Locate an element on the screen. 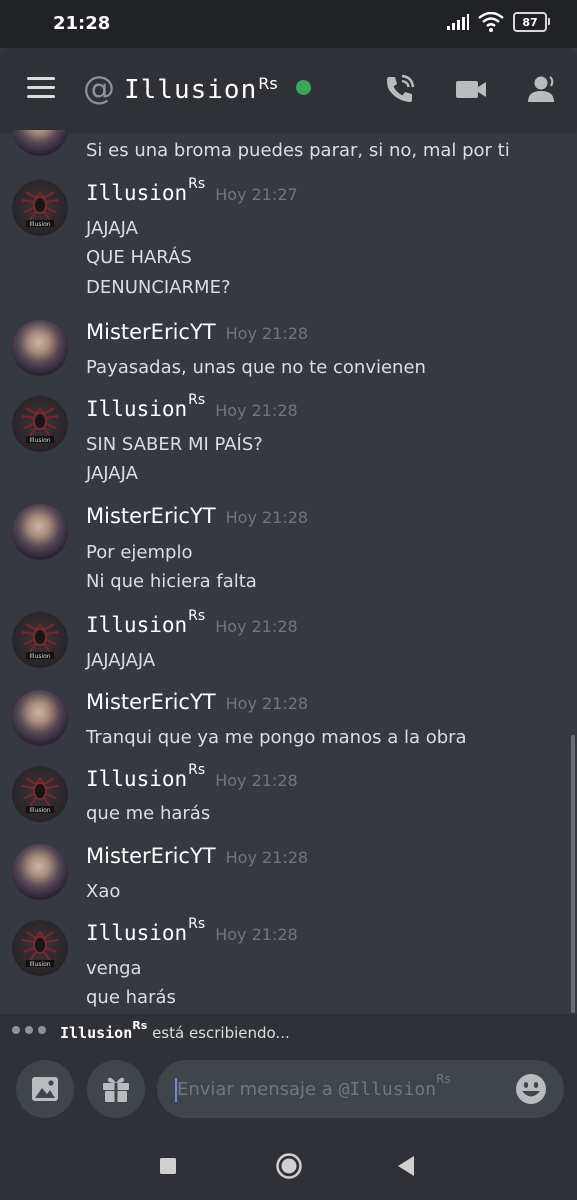 The width and height of the screenshot is (577, 1200). typing-dots-icon is located at coordinates (29, 1030).